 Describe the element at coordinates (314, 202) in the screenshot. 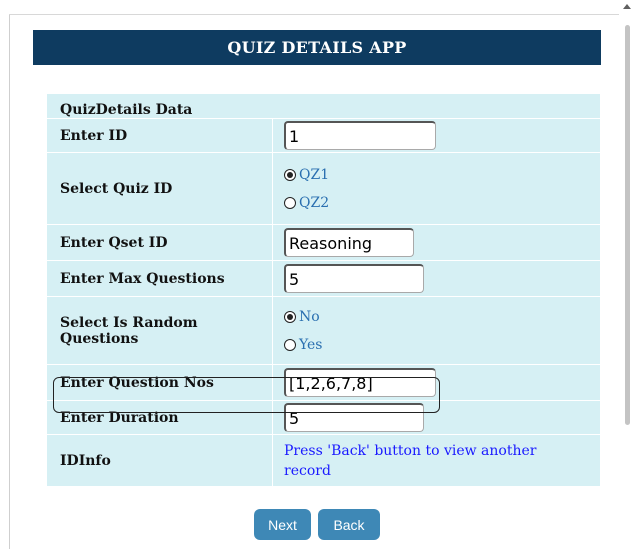

I see `quiz-id-option-label: QZ2` at that location.